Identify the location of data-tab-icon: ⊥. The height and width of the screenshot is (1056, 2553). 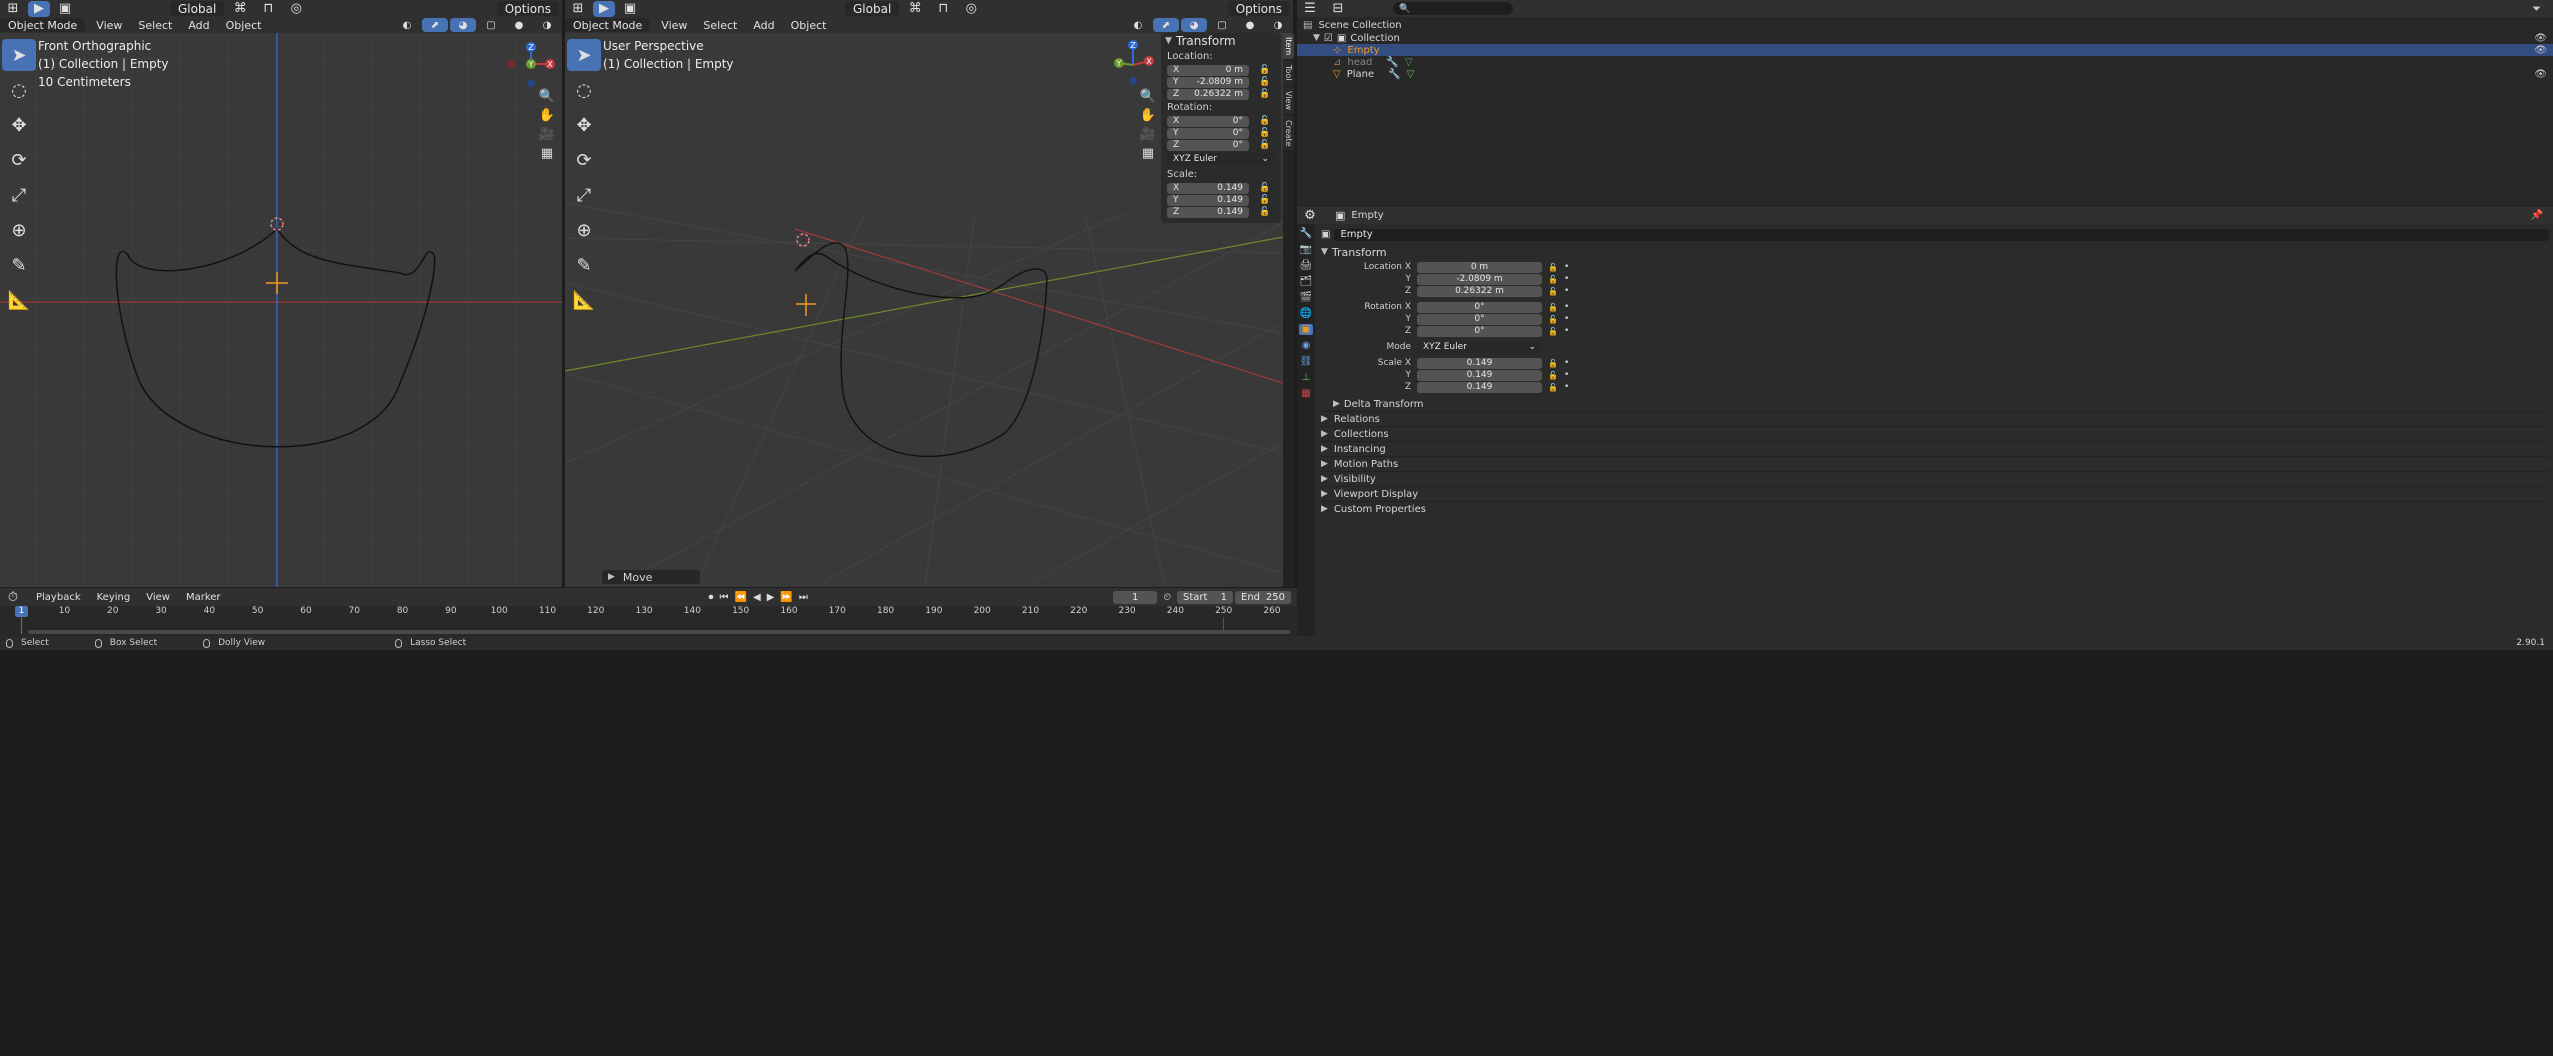
(1306, 377).